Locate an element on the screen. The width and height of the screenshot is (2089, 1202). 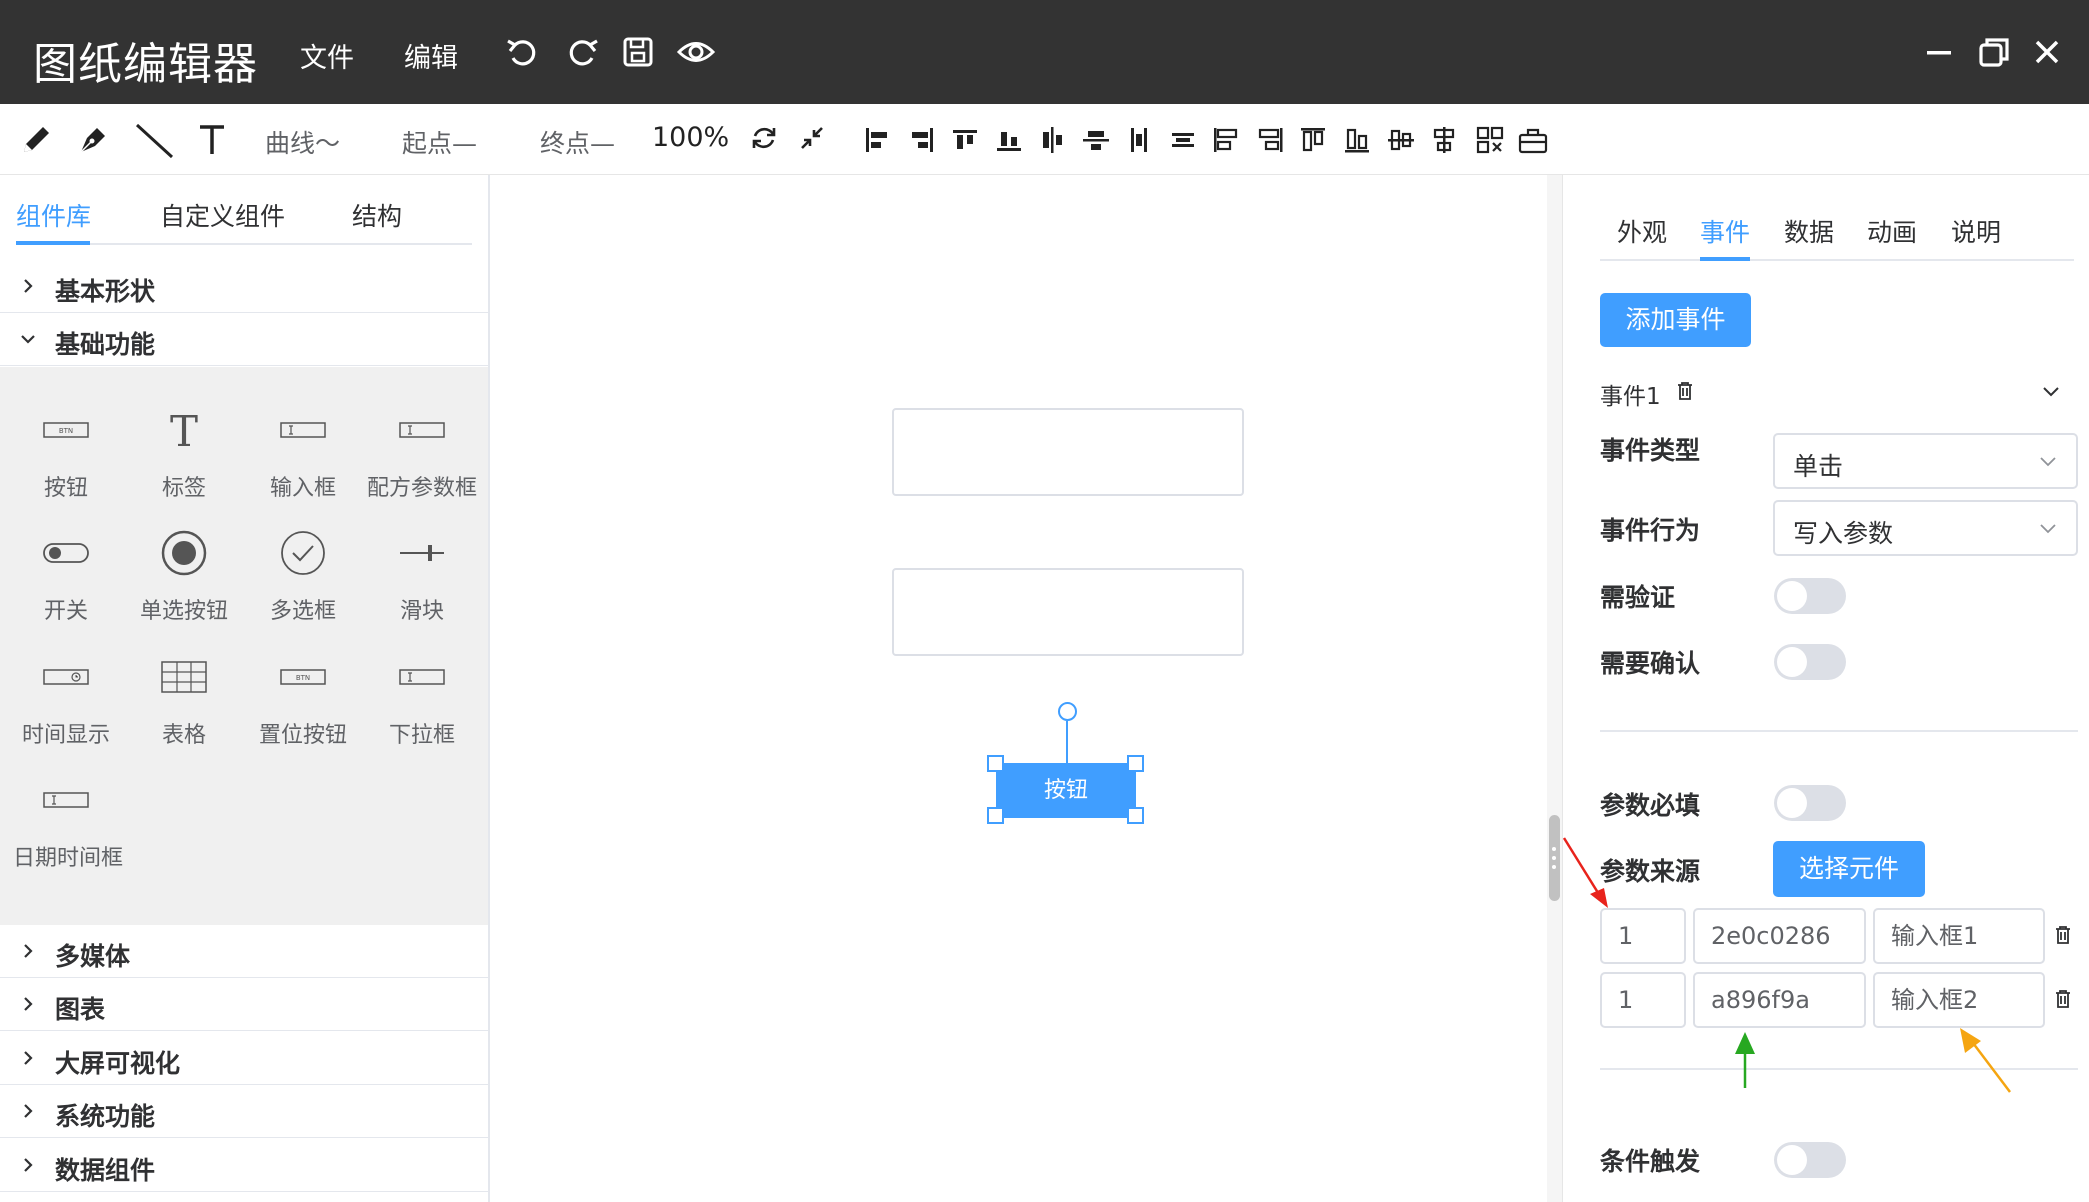
text-tool-icon is located at coordinates (212, 140).